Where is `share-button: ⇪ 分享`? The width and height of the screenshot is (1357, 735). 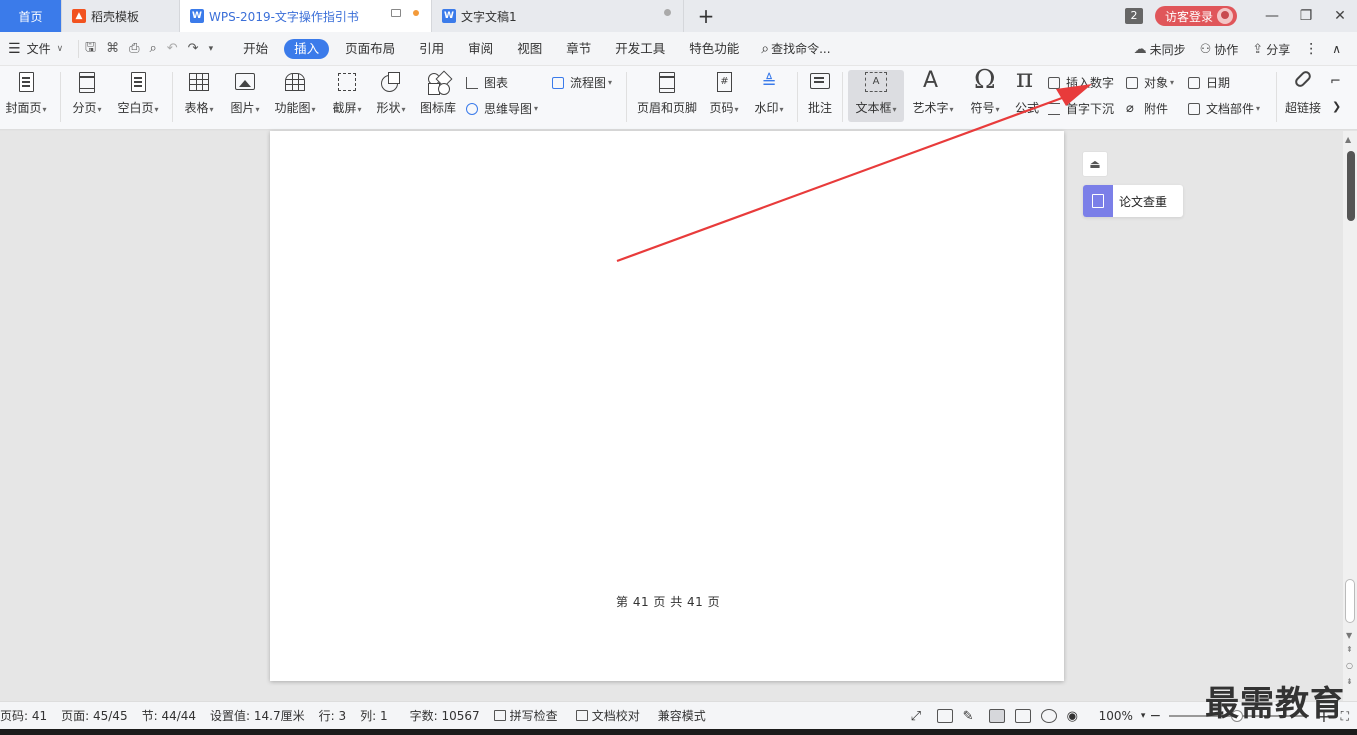
share-button: ⇪ 分享 is located at coordinates (1271, 49).